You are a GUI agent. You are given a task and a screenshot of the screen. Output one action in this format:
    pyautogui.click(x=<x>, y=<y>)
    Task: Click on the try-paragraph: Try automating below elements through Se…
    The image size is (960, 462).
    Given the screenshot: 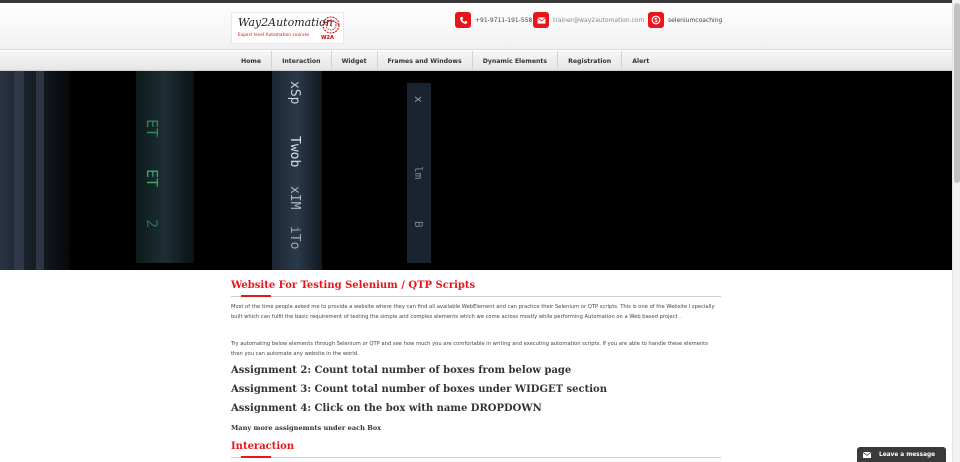 What is the action you would take?
    pyautogui.click(x=469, y=349)
    